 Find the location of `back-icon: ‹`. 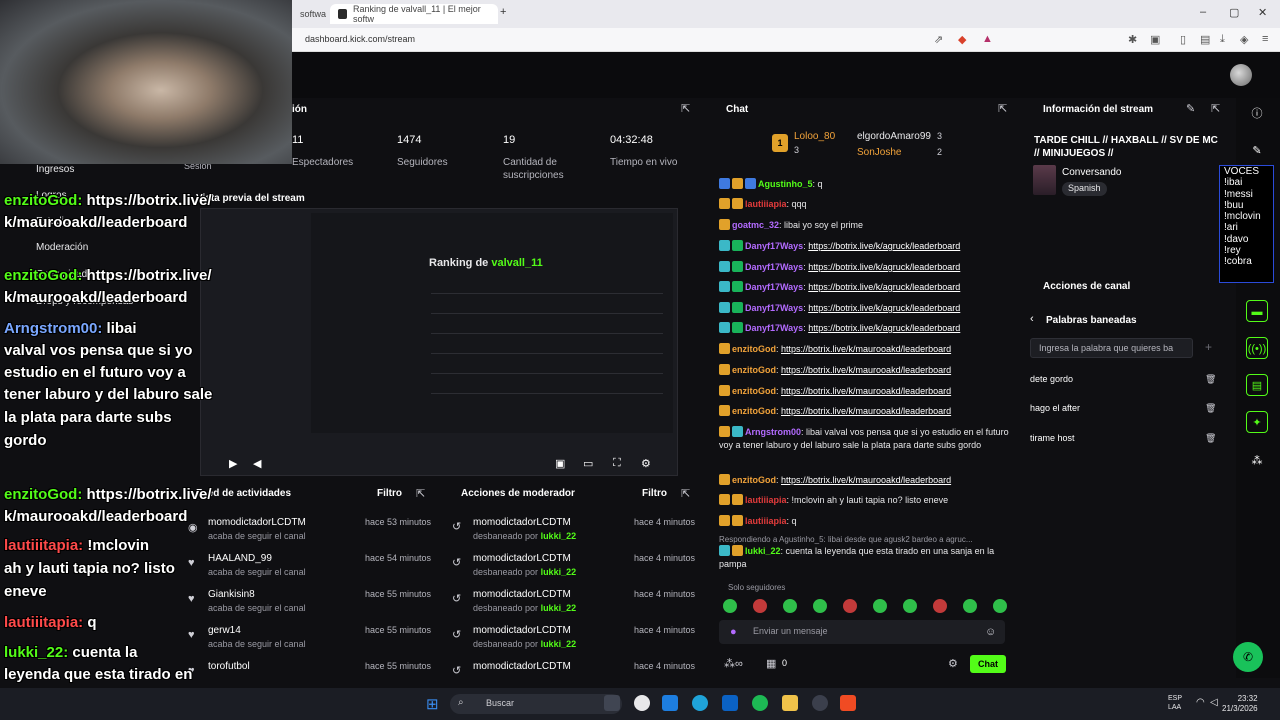

back-icon: ‹ is located at coordinates (1032, 319).